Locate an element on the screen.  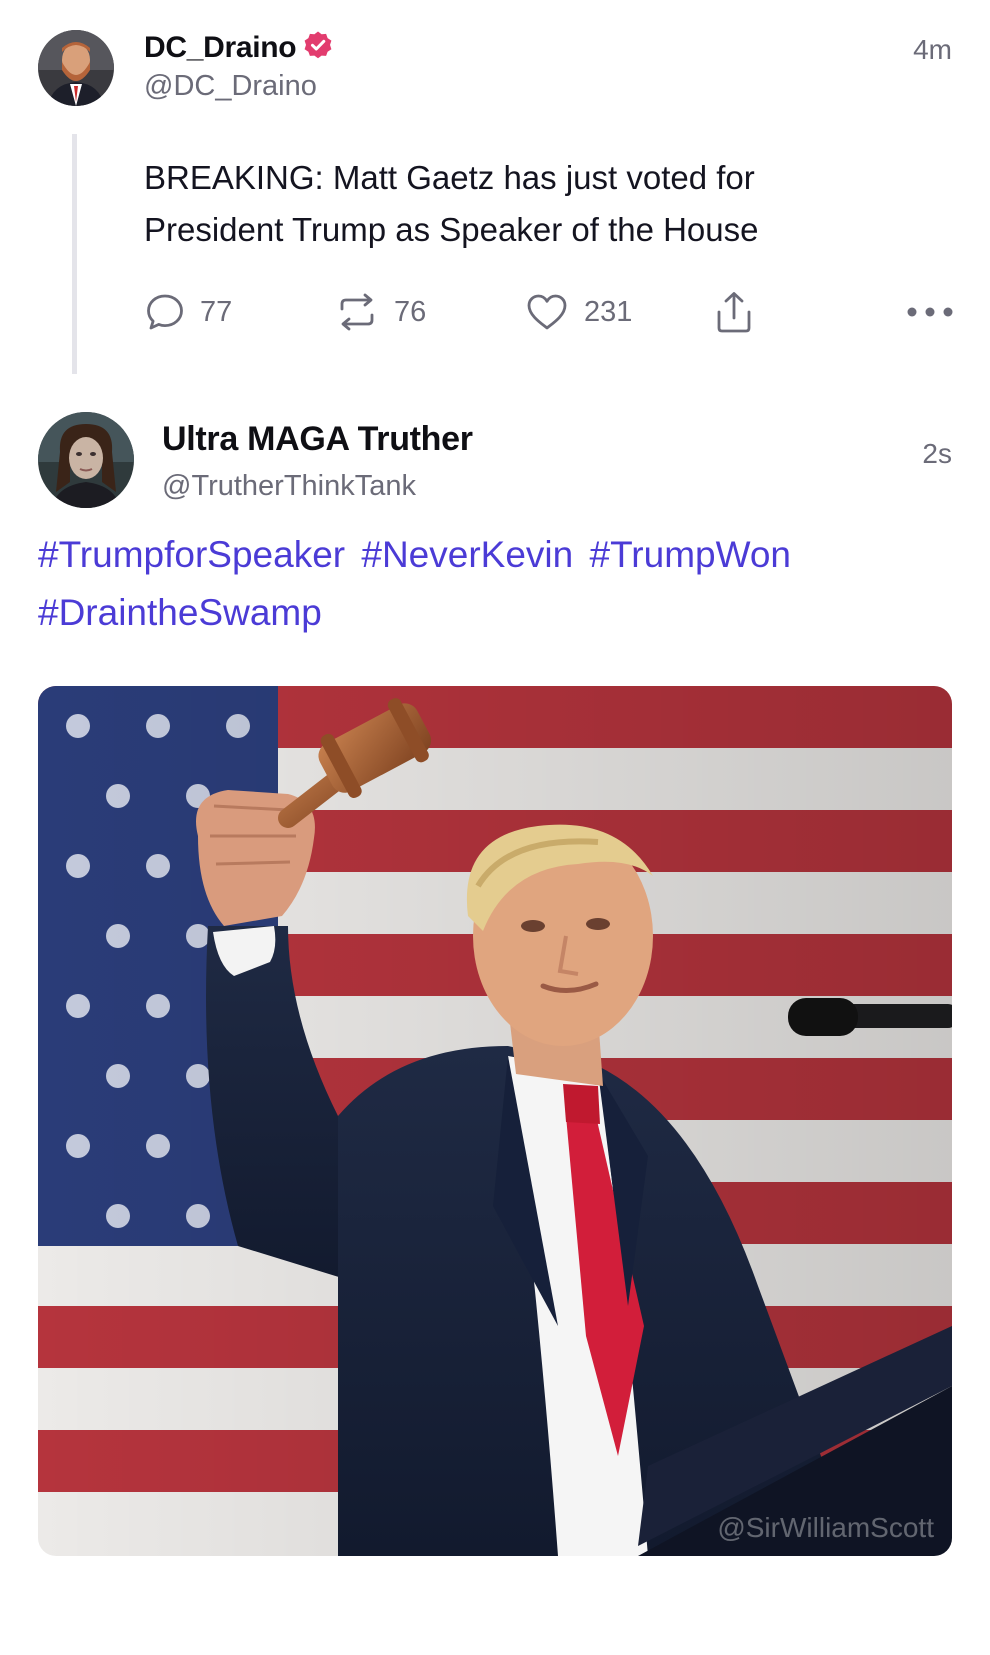
more-icon is located at coordinates (930, 312).